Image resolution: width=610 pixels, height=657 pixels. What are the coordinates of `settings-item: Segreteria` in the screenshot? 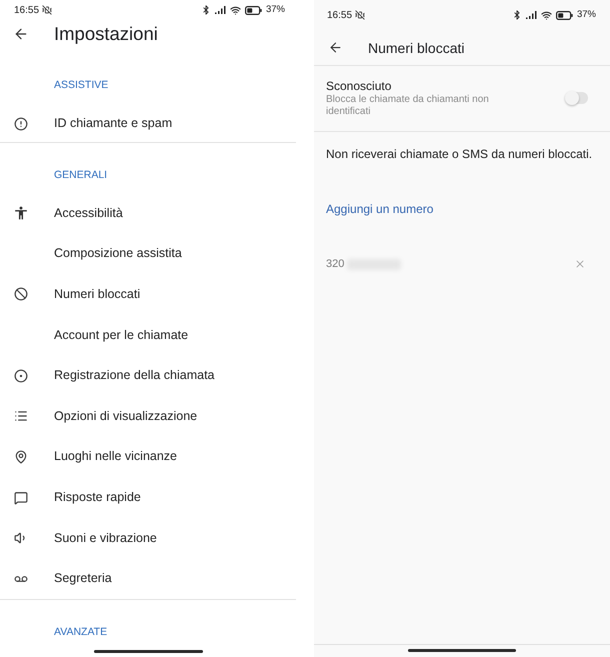 It's located at (148, 579).